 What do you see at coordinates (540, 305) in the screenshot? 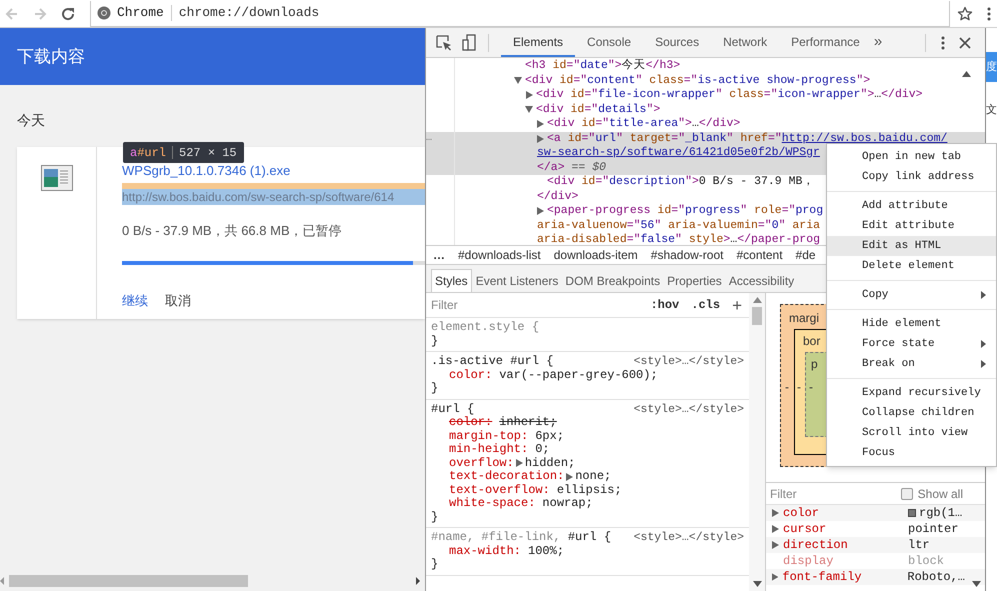
I see `styles-filter-field: Filter` at bounding box center [540, 305].